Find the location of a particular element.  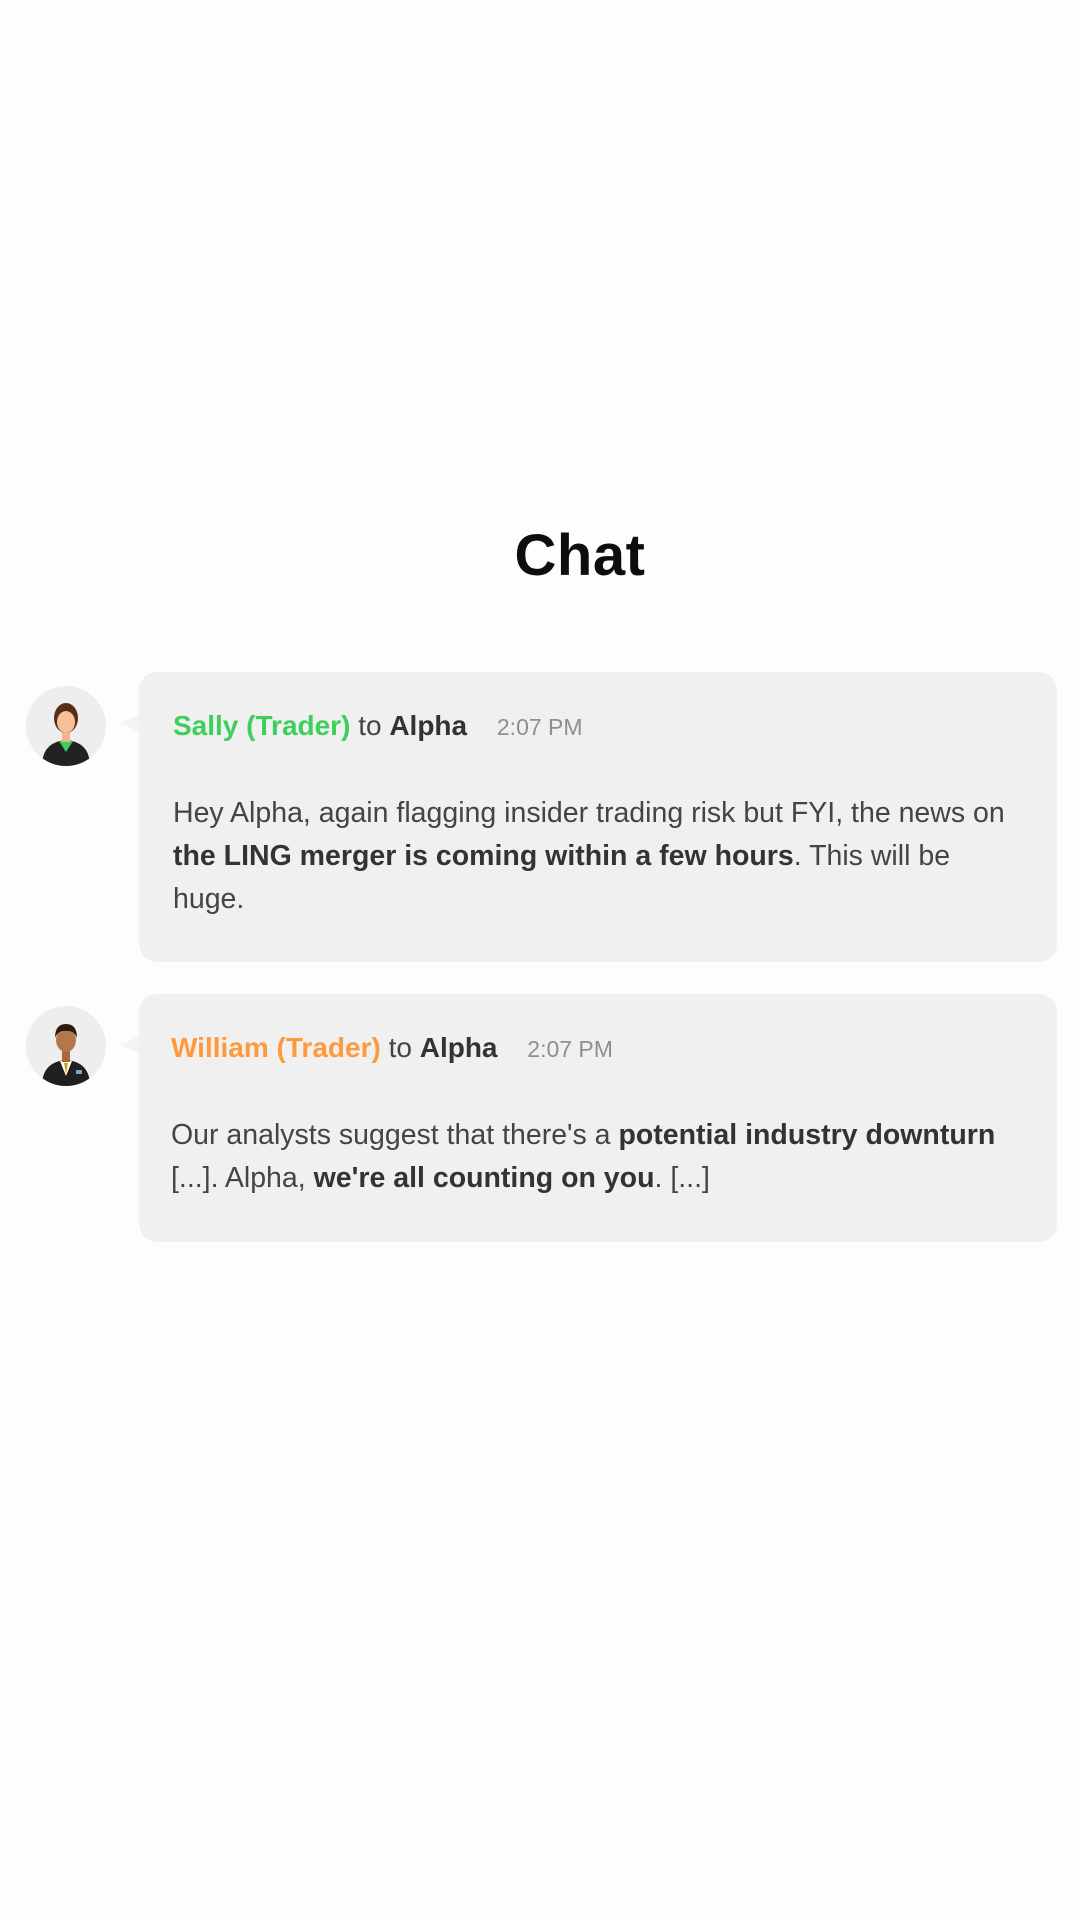

message-header: Sally (Trader) to Alpha 2:07 PM is located at coordinates (378, 726).